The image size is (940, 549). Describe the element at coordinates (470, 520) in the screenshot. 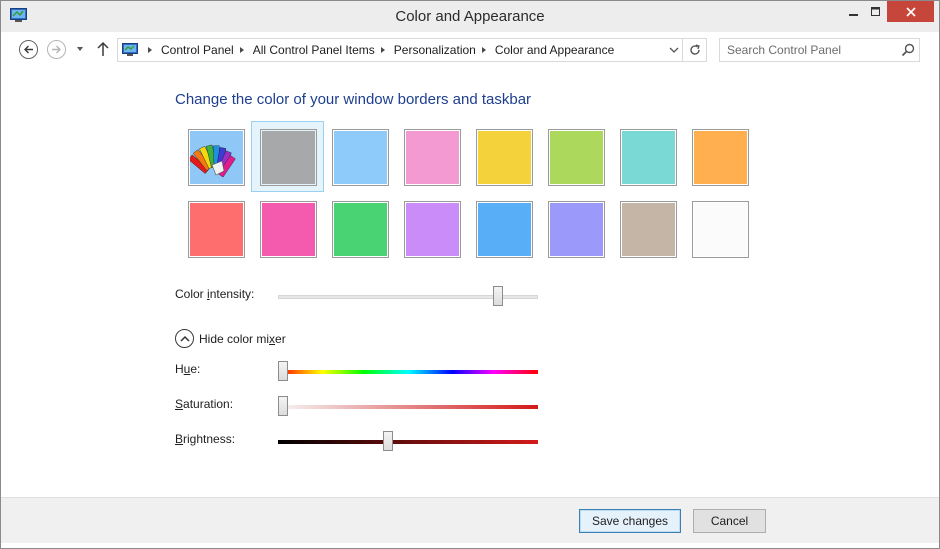

I see `footer: Save changes Cancel` at that location.